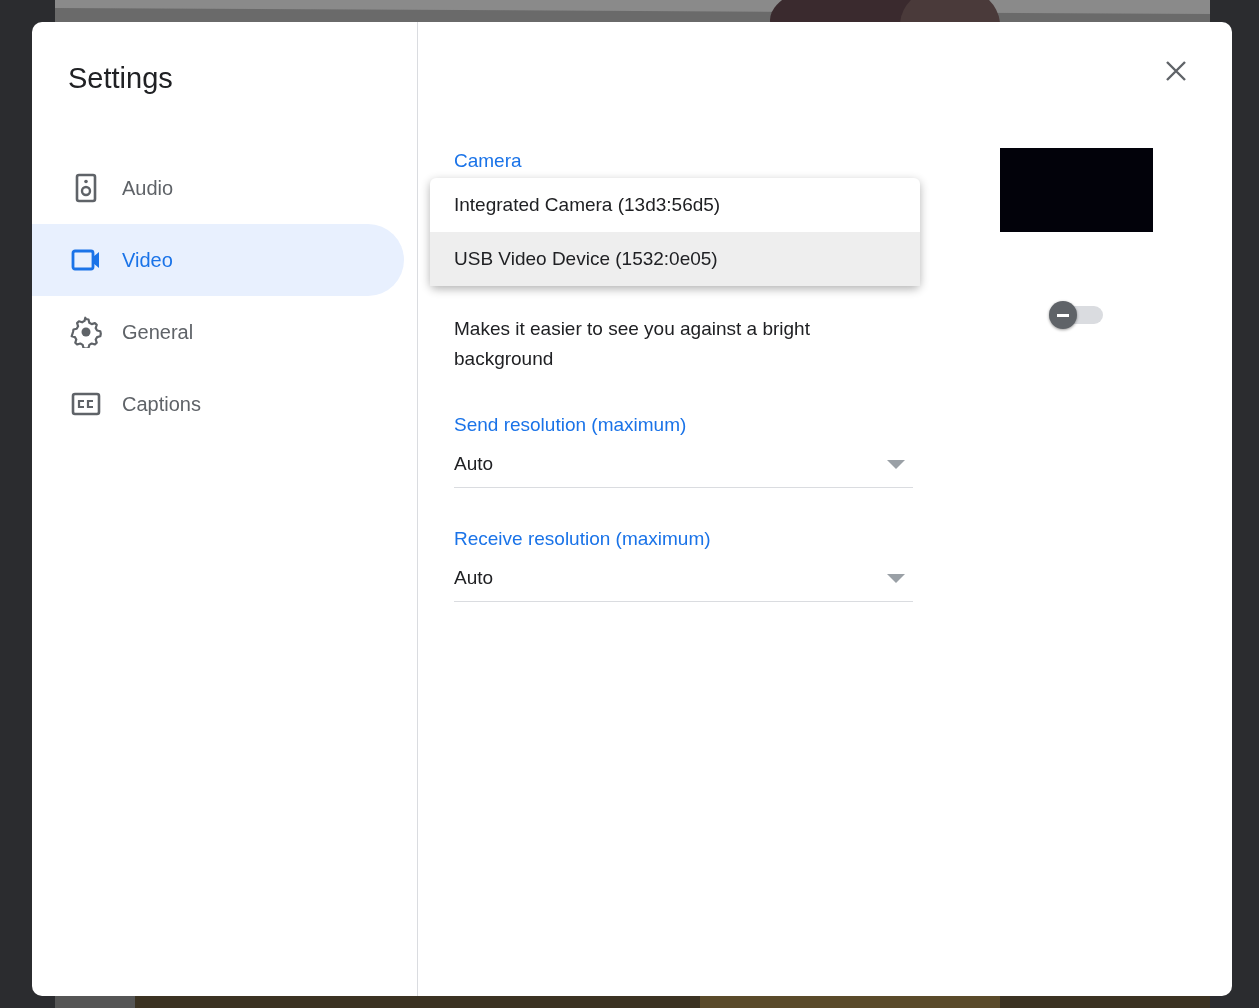  Describe the element at coordinates (1077, 315) in the screenshot. I see `toggle-switch` at that location.